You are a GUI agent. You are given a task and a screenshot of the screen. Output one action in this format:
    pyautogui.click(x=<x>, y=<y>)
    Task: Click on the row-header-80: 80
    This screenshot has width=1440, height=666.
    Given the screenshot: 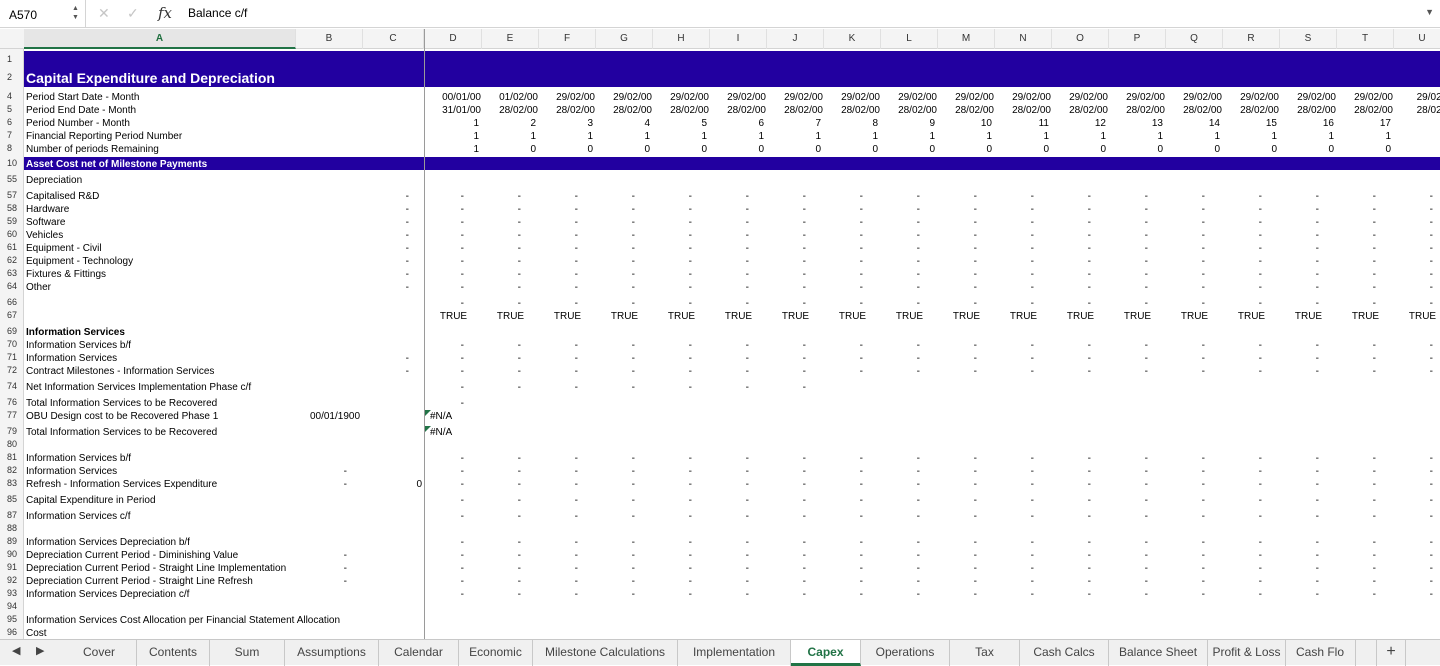 What is the action you would take?
    pyautogui.click(x=12, y=444)
    